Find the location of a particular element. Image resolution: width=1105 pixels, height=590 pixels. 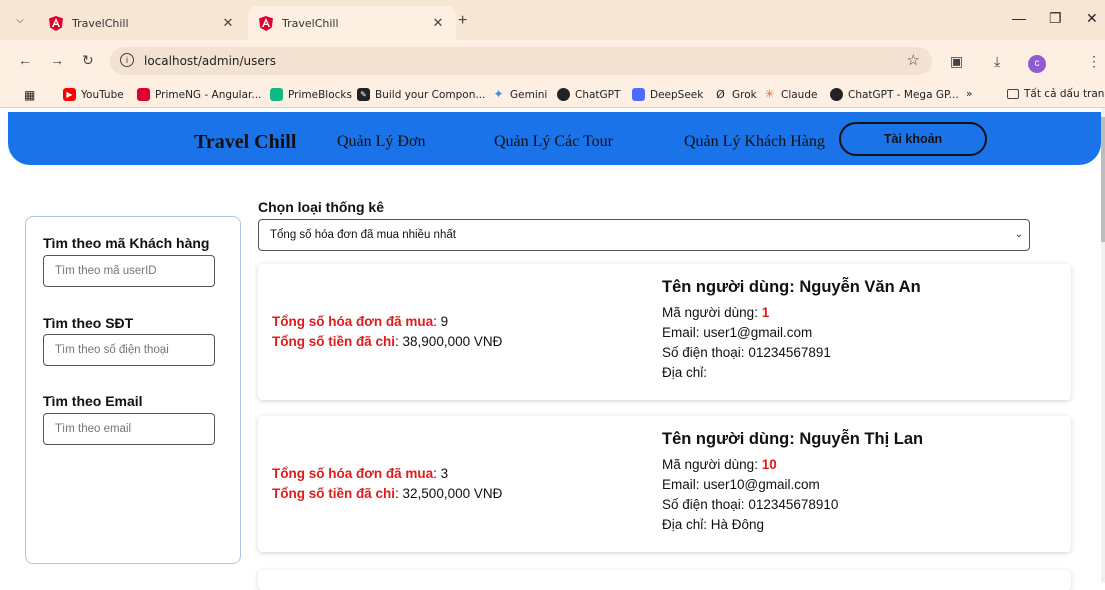

spent-value: 38,900,000 VNĐ is located at coordinates (452, 341).